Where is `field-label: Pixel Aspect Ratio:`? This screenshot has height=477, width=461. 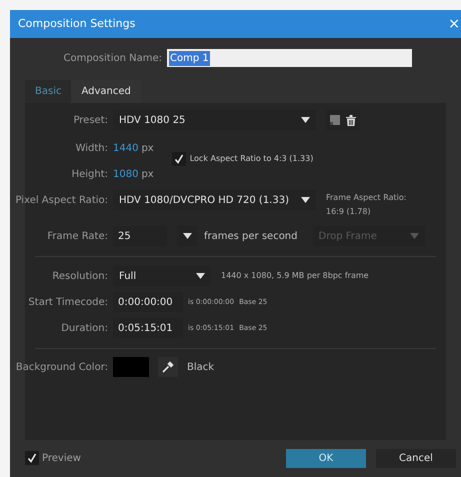
field-label: Pixel Aspect Ratio: is located at coordinates (62, 201).